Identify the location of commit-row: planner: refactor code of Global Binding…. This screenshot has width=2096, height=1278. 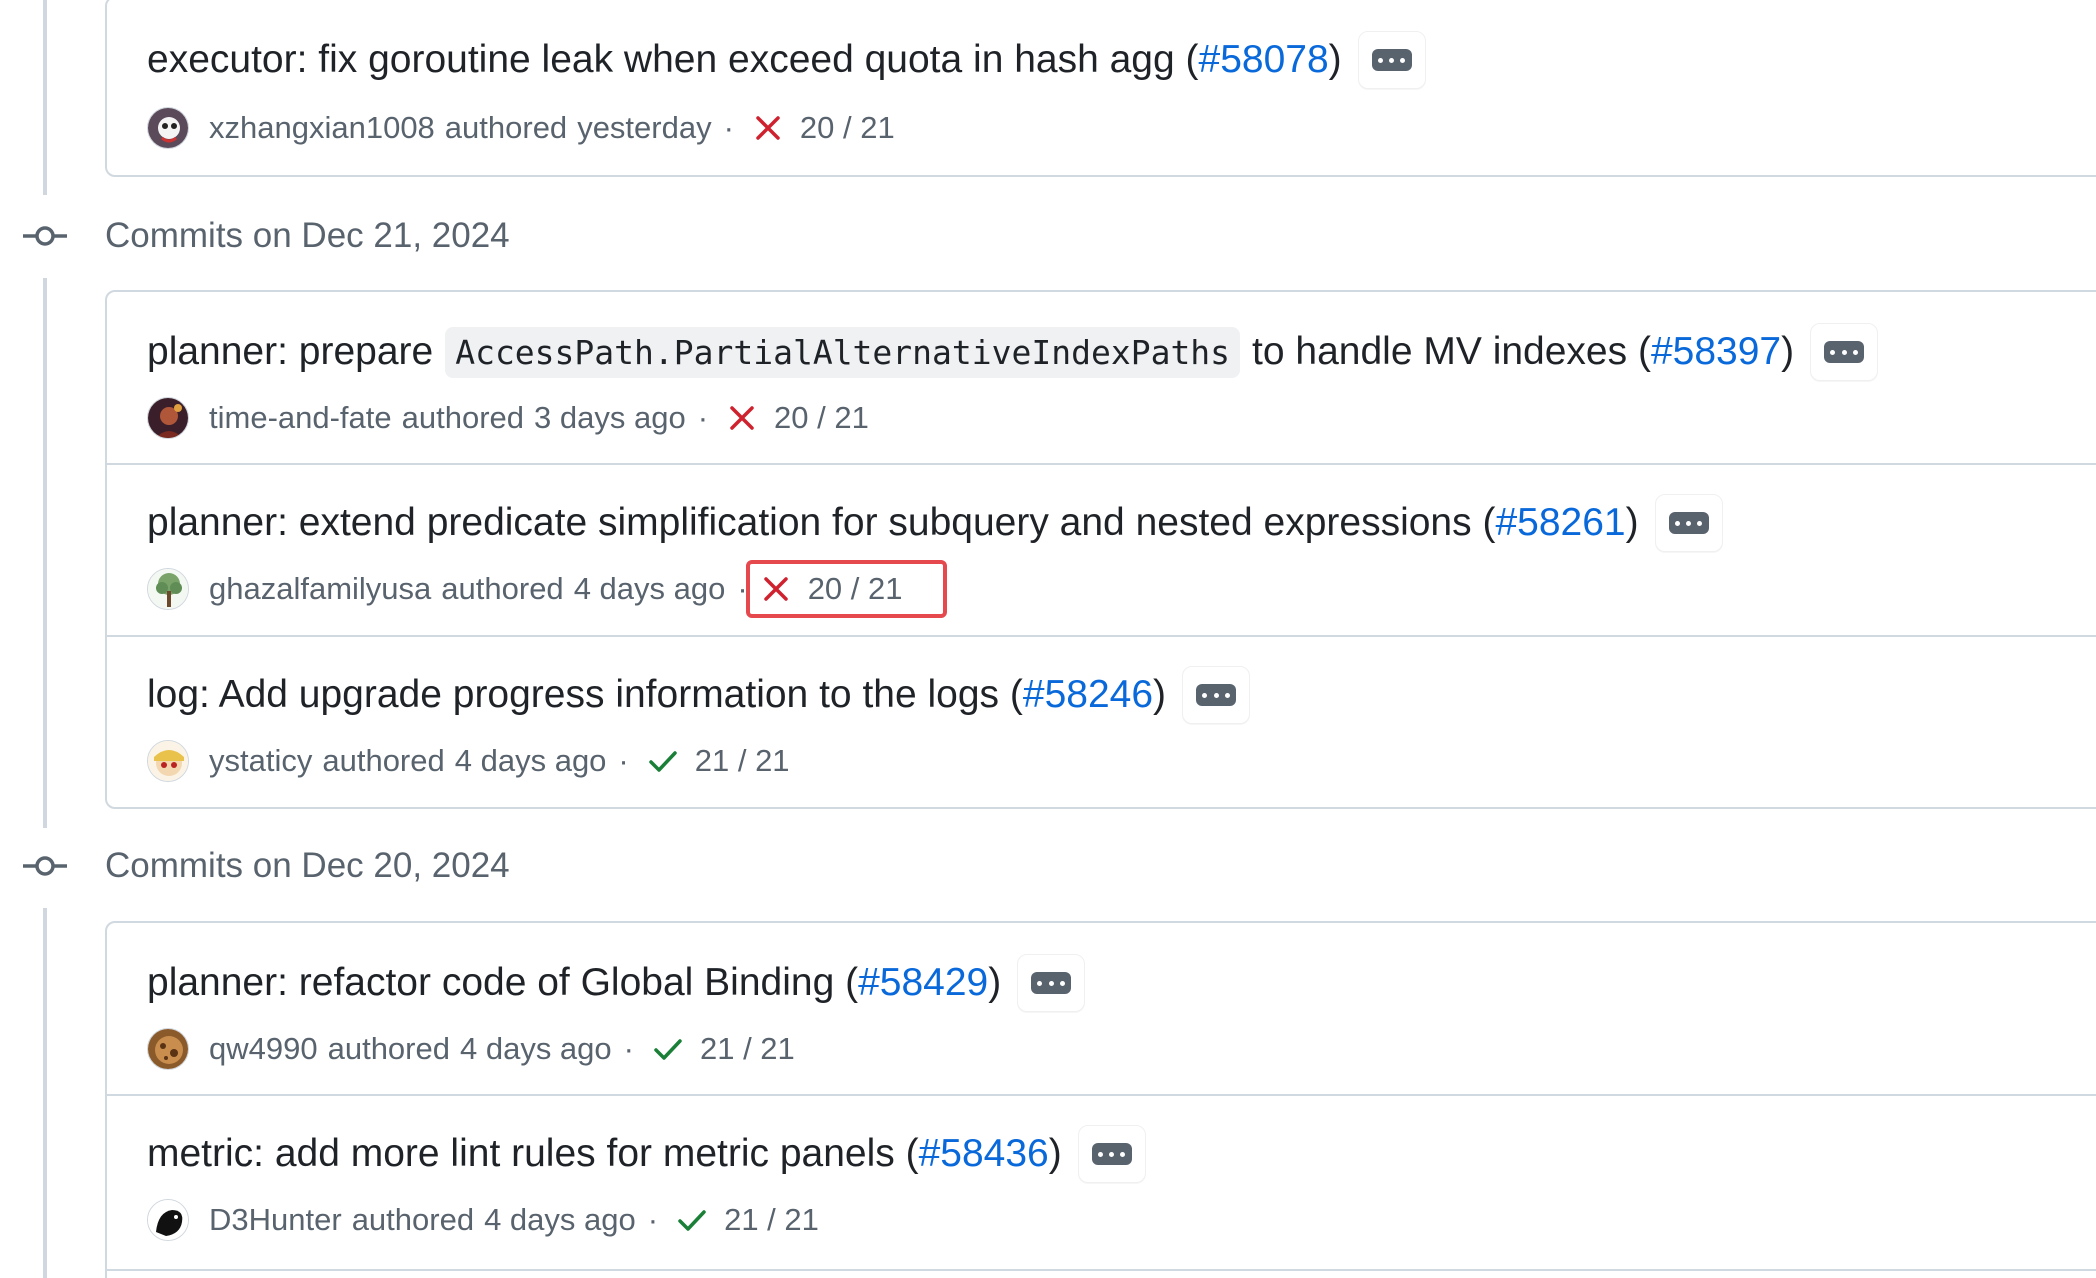
(1101, 1009).